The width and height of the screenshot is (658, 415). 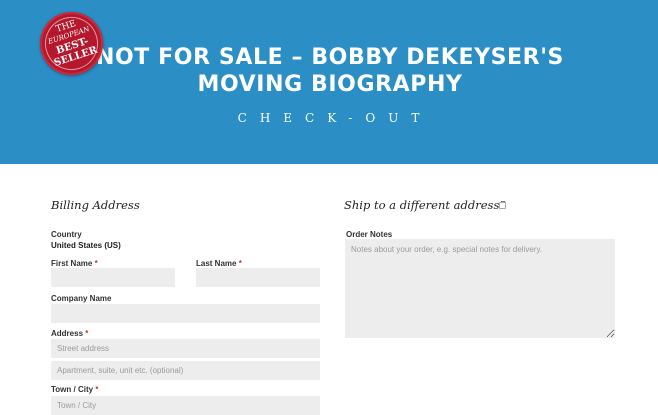 What do you see at coordinates (258, 277) in the screenshot?
I see `last-name-field` at bounding box center [258, 277].